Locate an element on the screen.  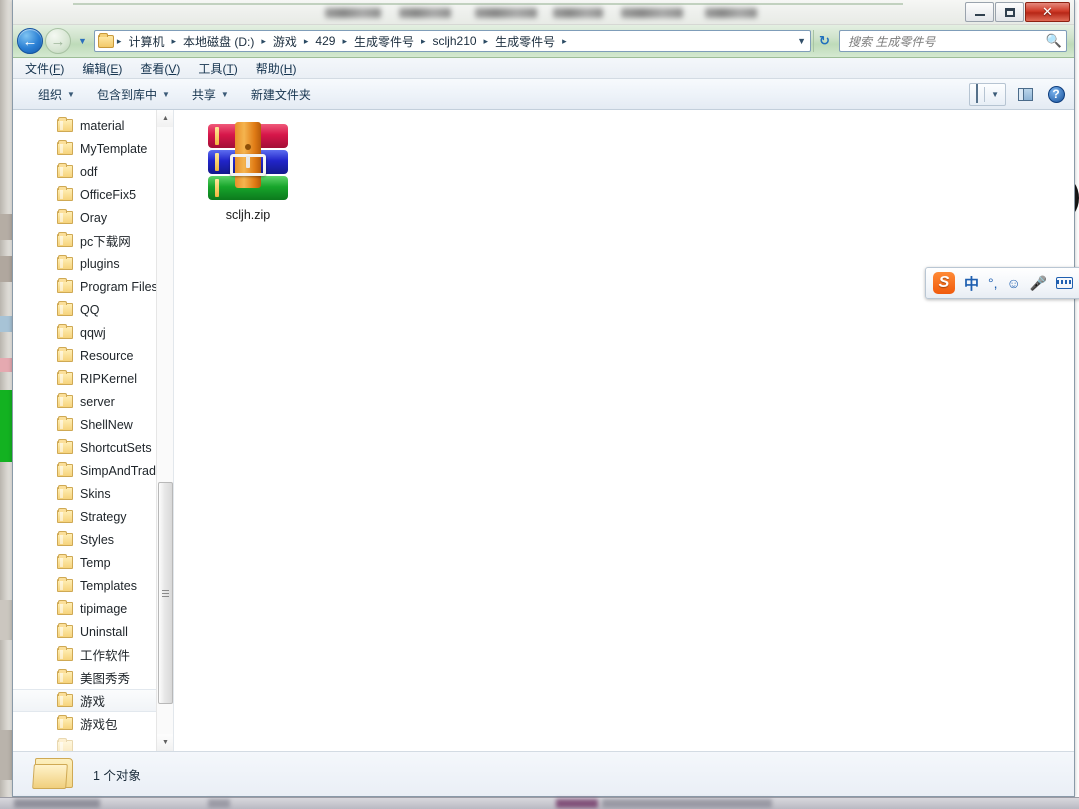
breadcrumb-item-5: scljh210 is located at coordinates (455, 41).